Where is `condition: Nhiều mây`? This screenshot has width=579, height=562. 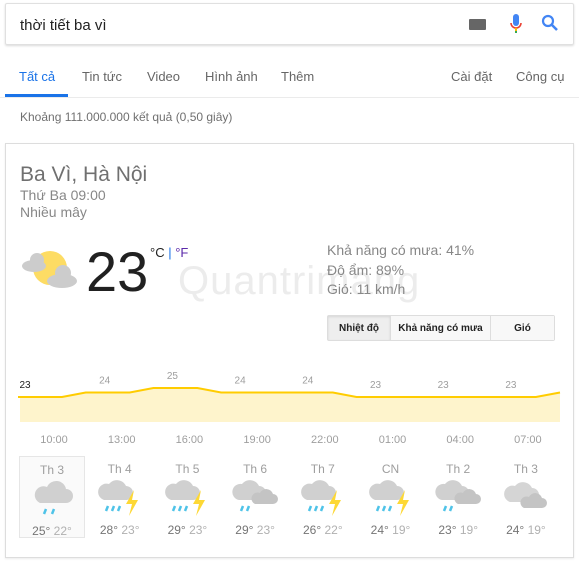
condition: Nhiều mây is located at coordinates (53, 212).